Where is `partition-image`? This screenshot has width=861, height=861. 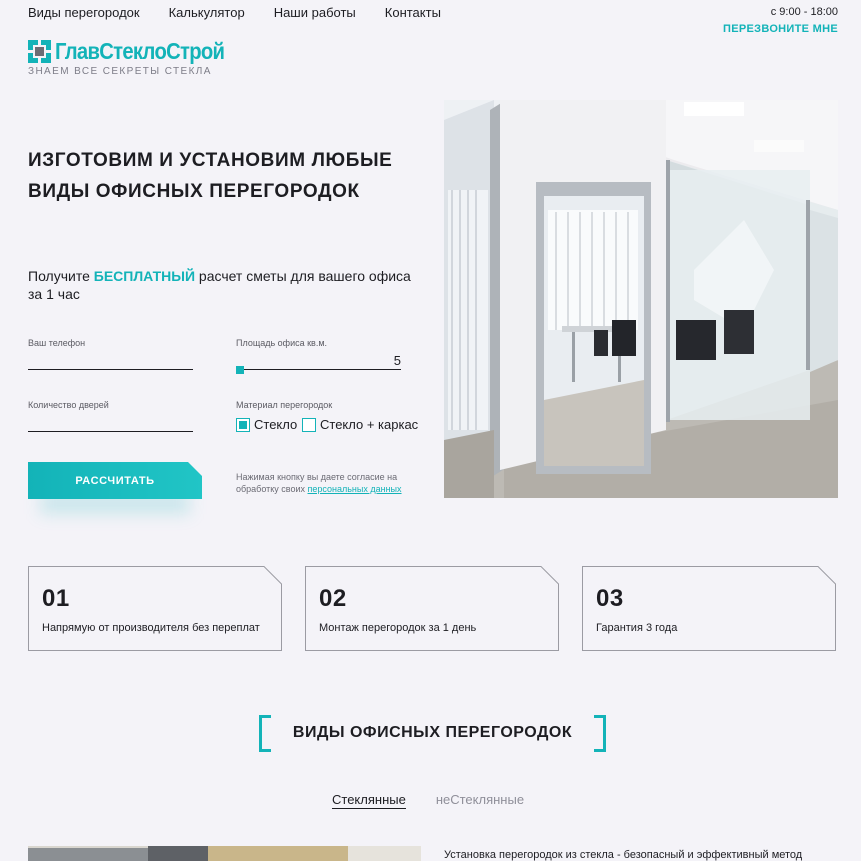 partition-image is located at coordinates (224, 853).